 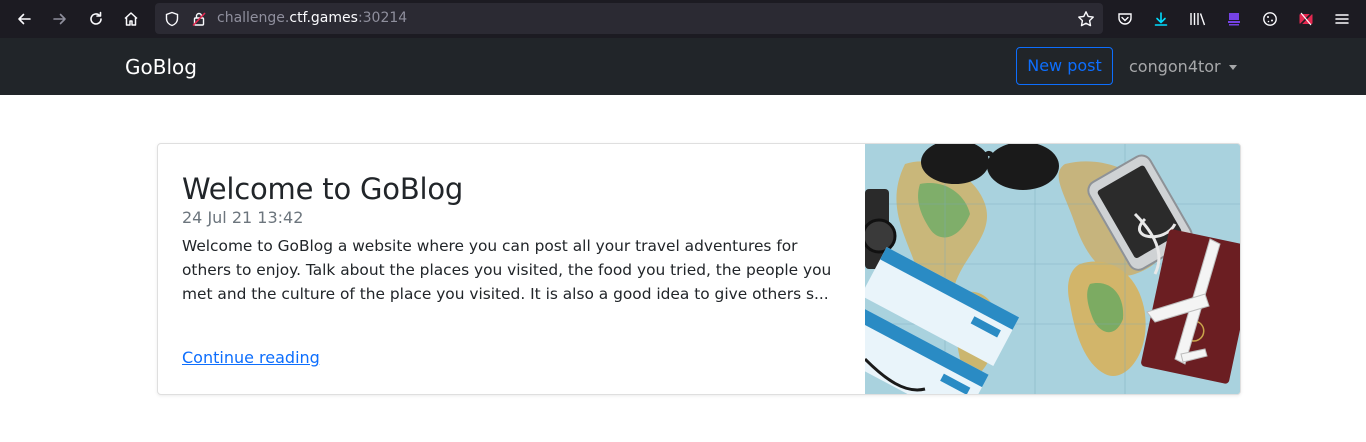 I want to click on back-icon, so click(x=24, y=19).